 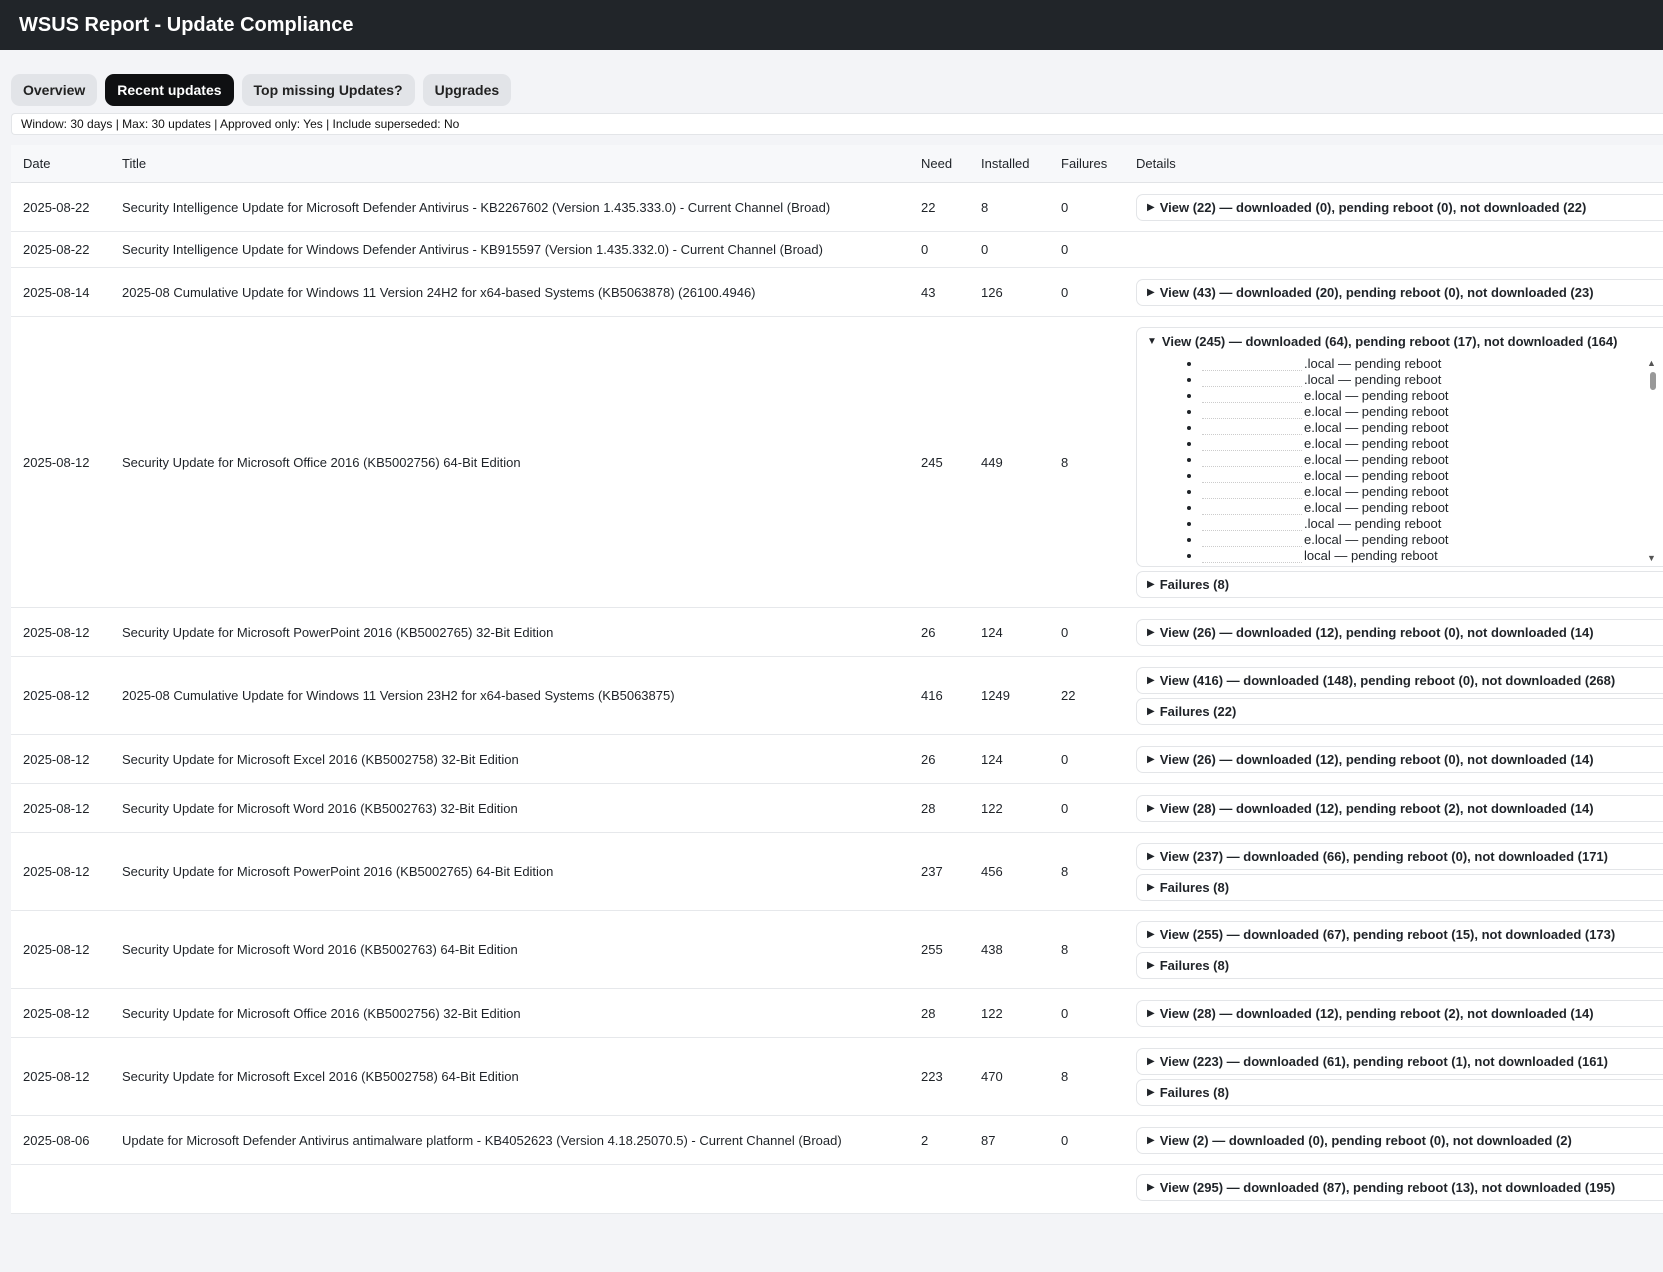 I want to click on cell-installed: 126, so click(x=992, y=292).